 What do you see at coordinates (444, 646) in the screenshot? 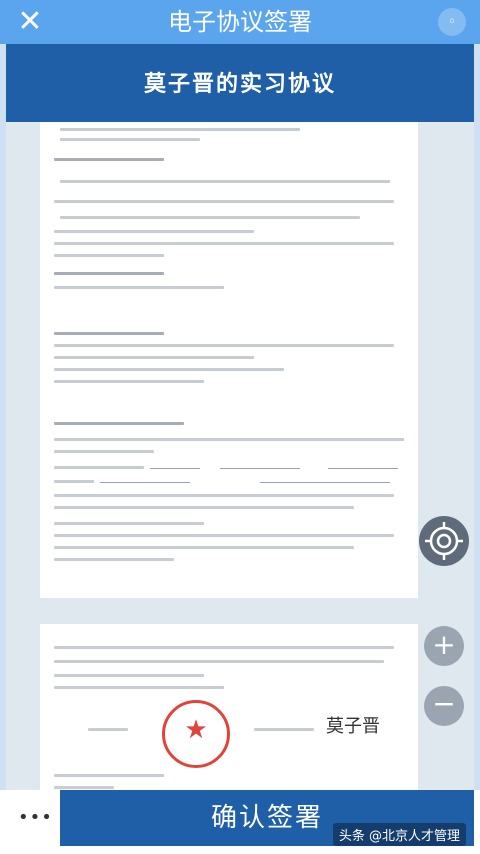
I see `zoom-in-button: +` at bounding box center [444, 646].